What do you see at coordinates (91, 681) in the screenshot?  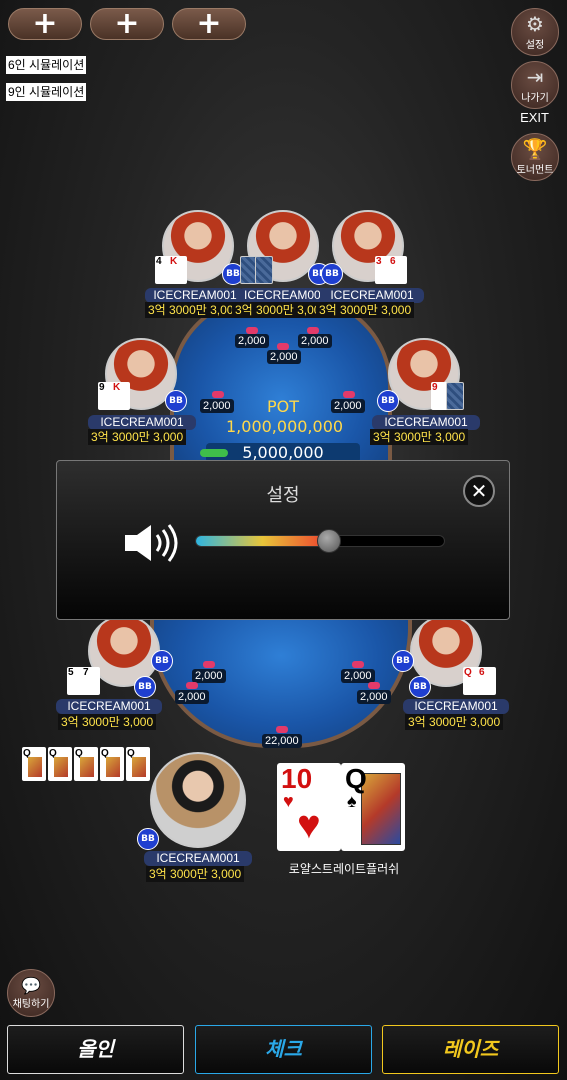 I see `player-card: 7` at bounding box center [91, 681].